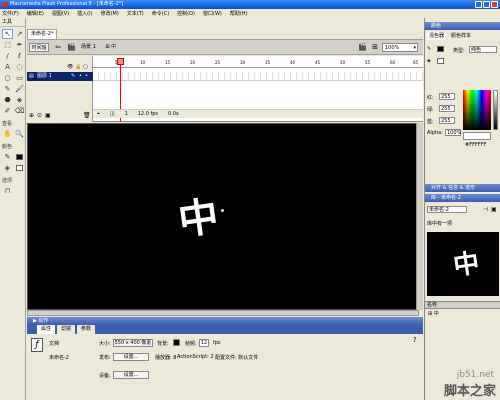 The width and height of the screenshot is (500, 400). Describe the element at coordinates (429, 61) in the screenshot. I see `fill-icon: ◈` at that location.